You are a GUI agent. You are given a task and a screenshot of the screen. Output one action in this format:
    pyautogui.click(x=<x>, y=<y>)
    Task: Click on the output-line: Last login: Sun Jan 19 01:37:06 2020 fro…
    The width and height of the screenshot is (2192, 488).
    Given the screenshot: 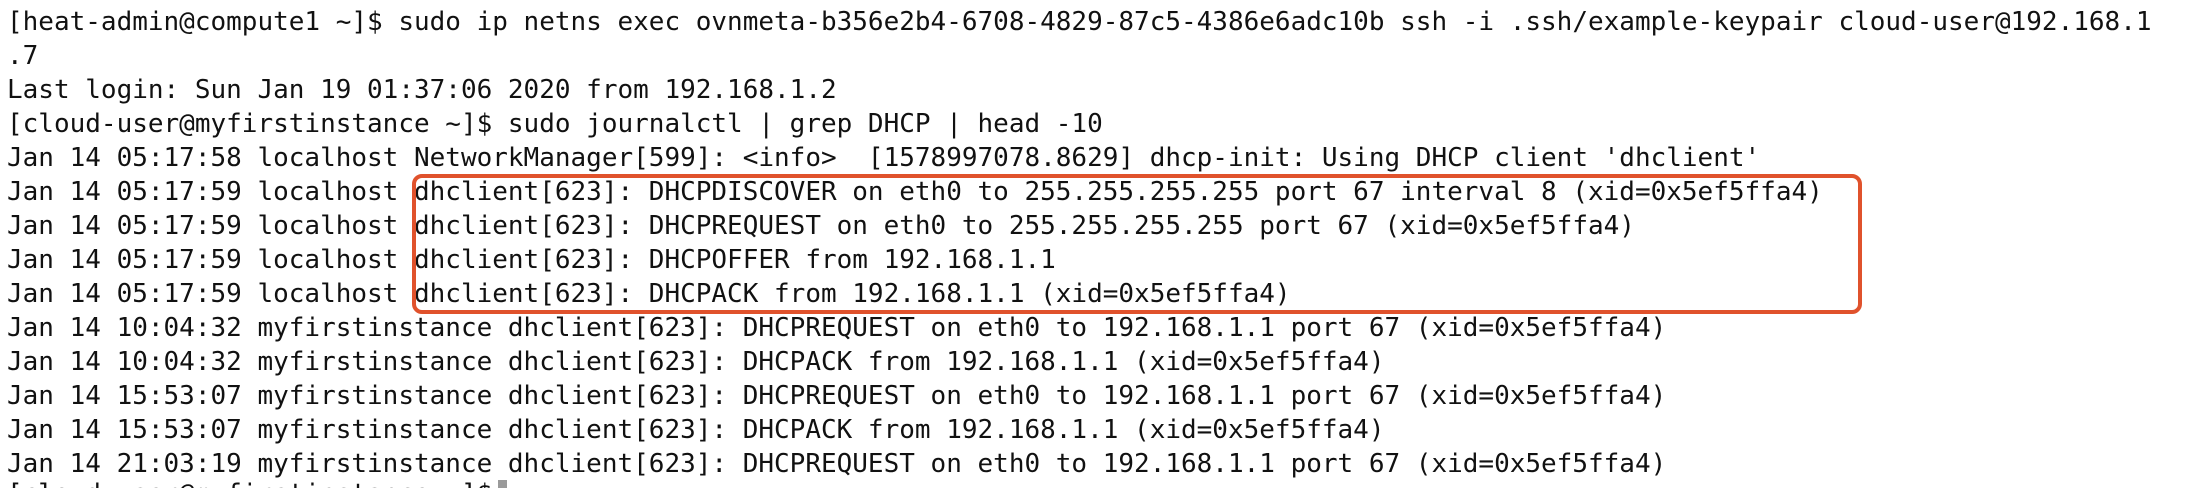 What is the action you would take?
    pyautogui.click(x=422, y=90)
    